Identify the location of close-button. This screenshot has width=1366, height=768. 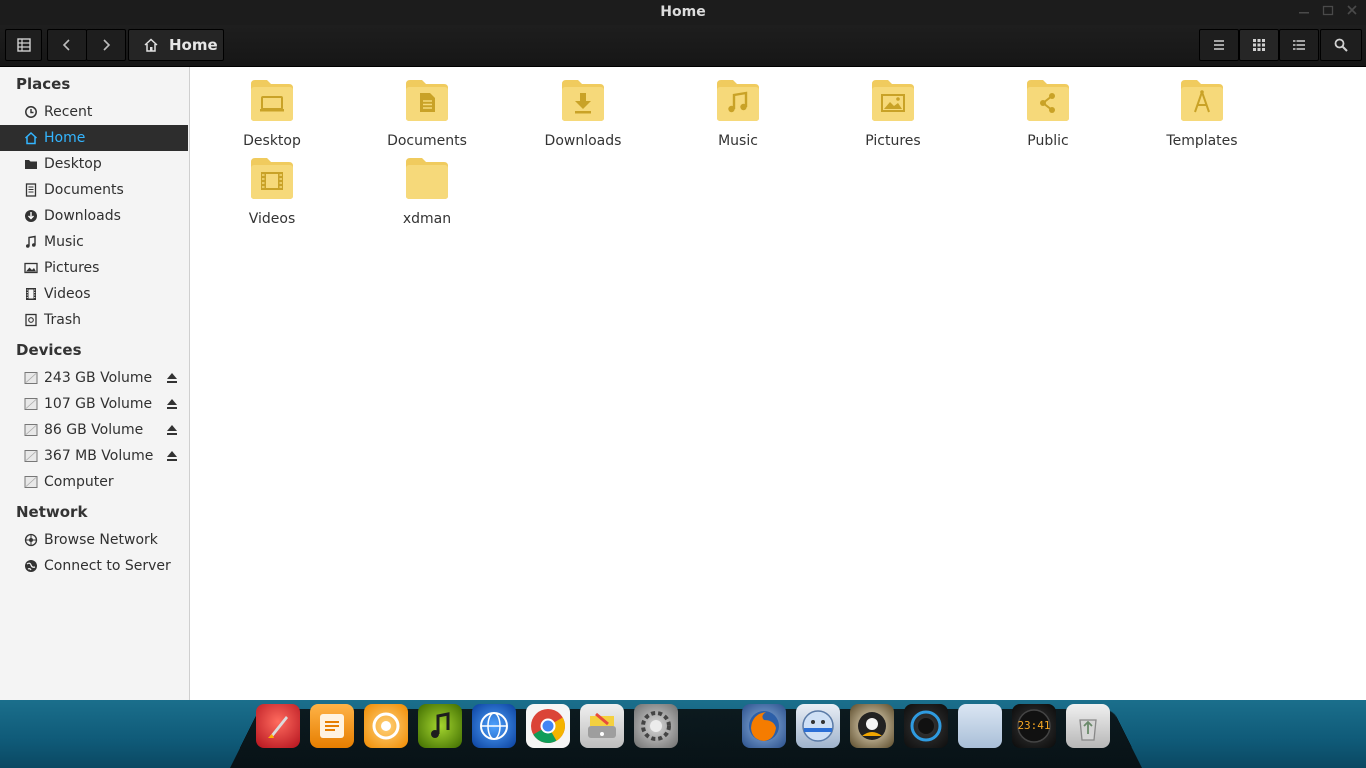
(1352, 12).